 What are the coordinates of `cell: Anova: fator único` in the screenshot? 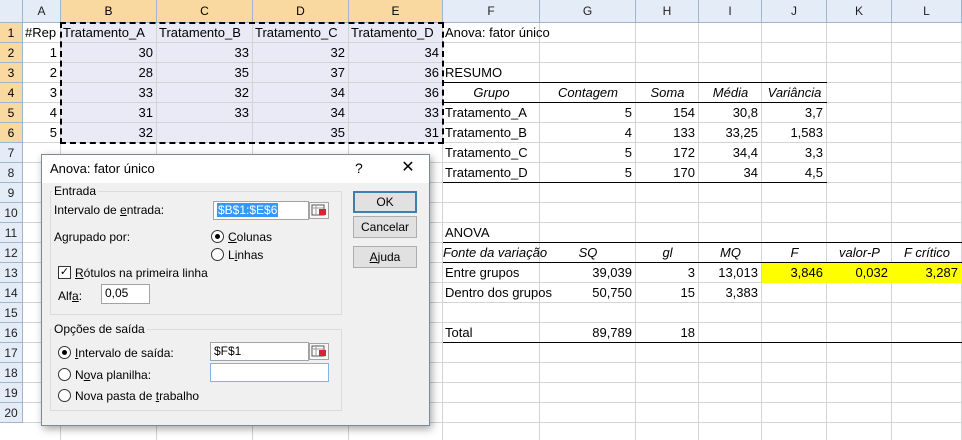 It's located at (496, 33).